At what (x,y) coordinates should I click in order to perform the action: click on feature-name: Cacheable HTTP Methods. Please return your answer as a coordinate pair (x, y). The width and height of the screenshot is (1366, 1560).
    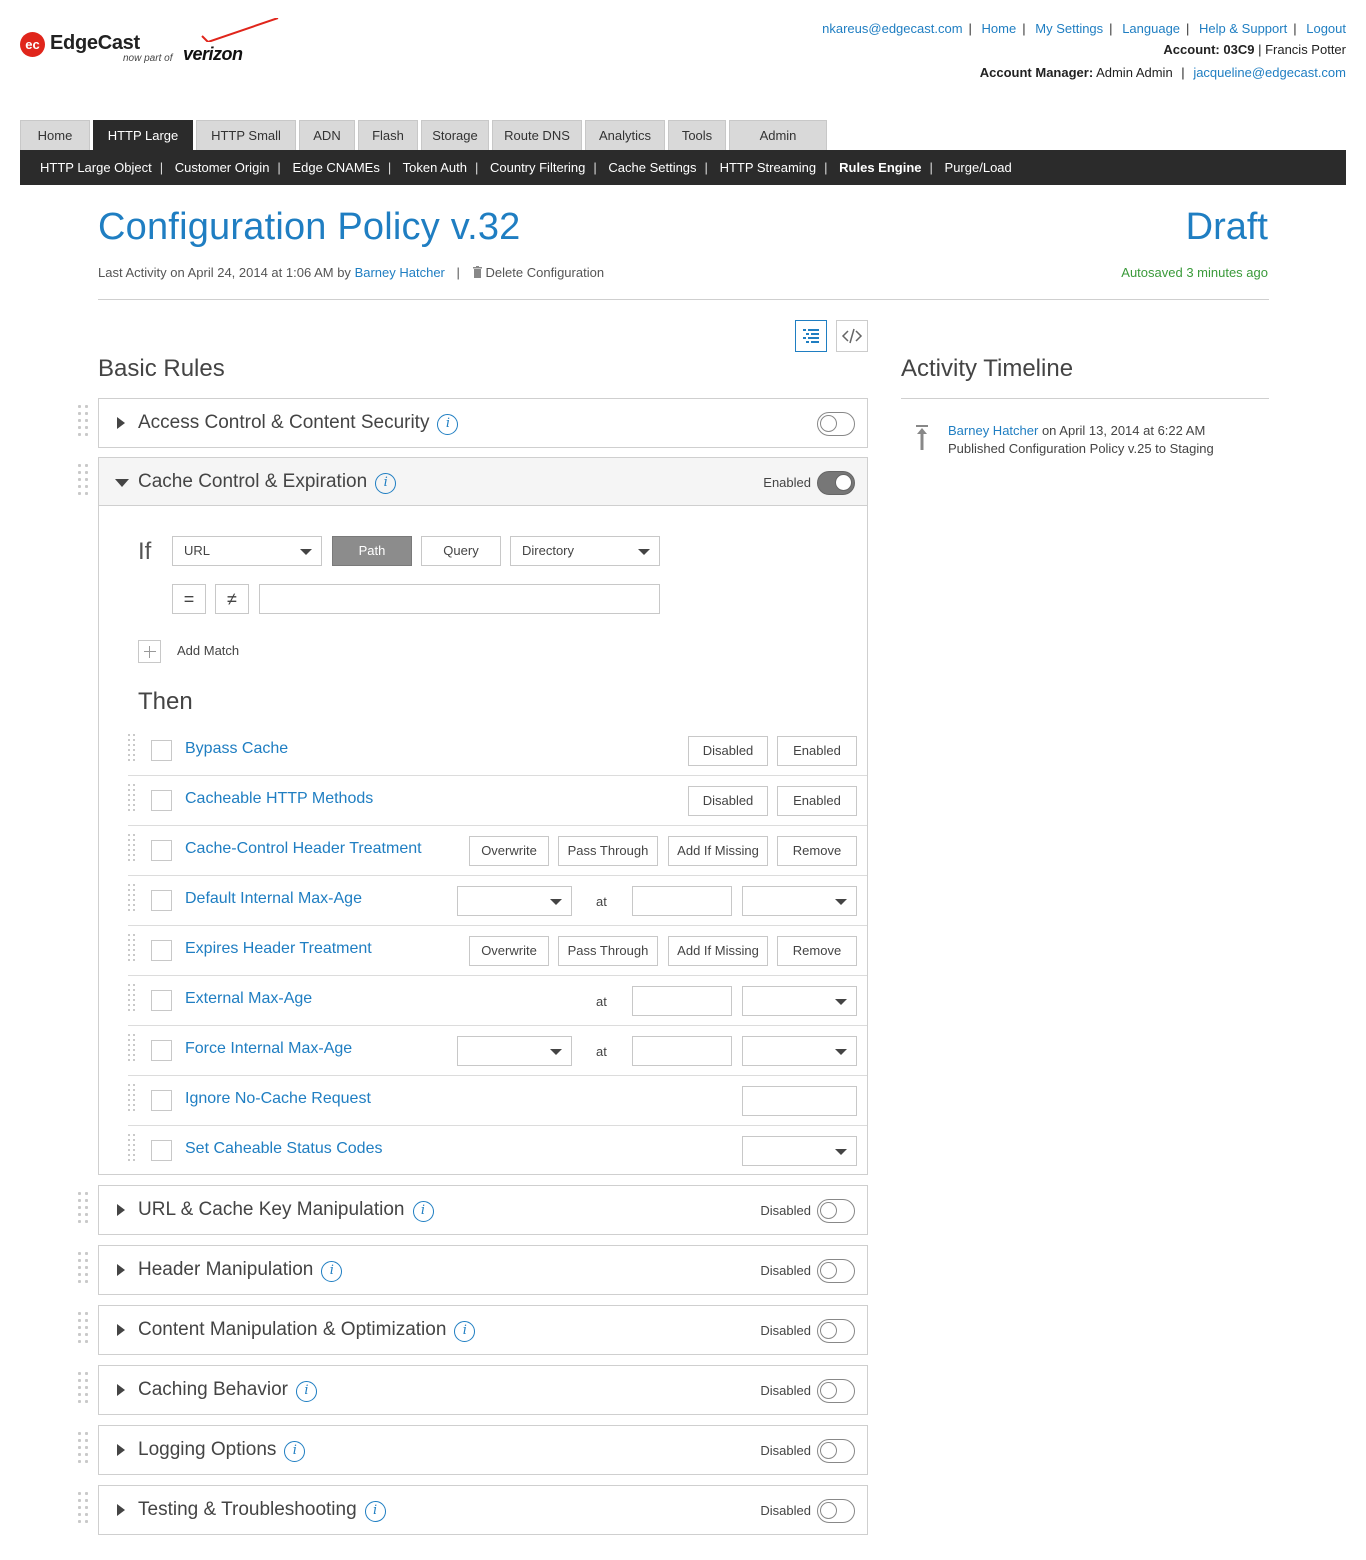
    Looking at the image, I should click on (279, 799).